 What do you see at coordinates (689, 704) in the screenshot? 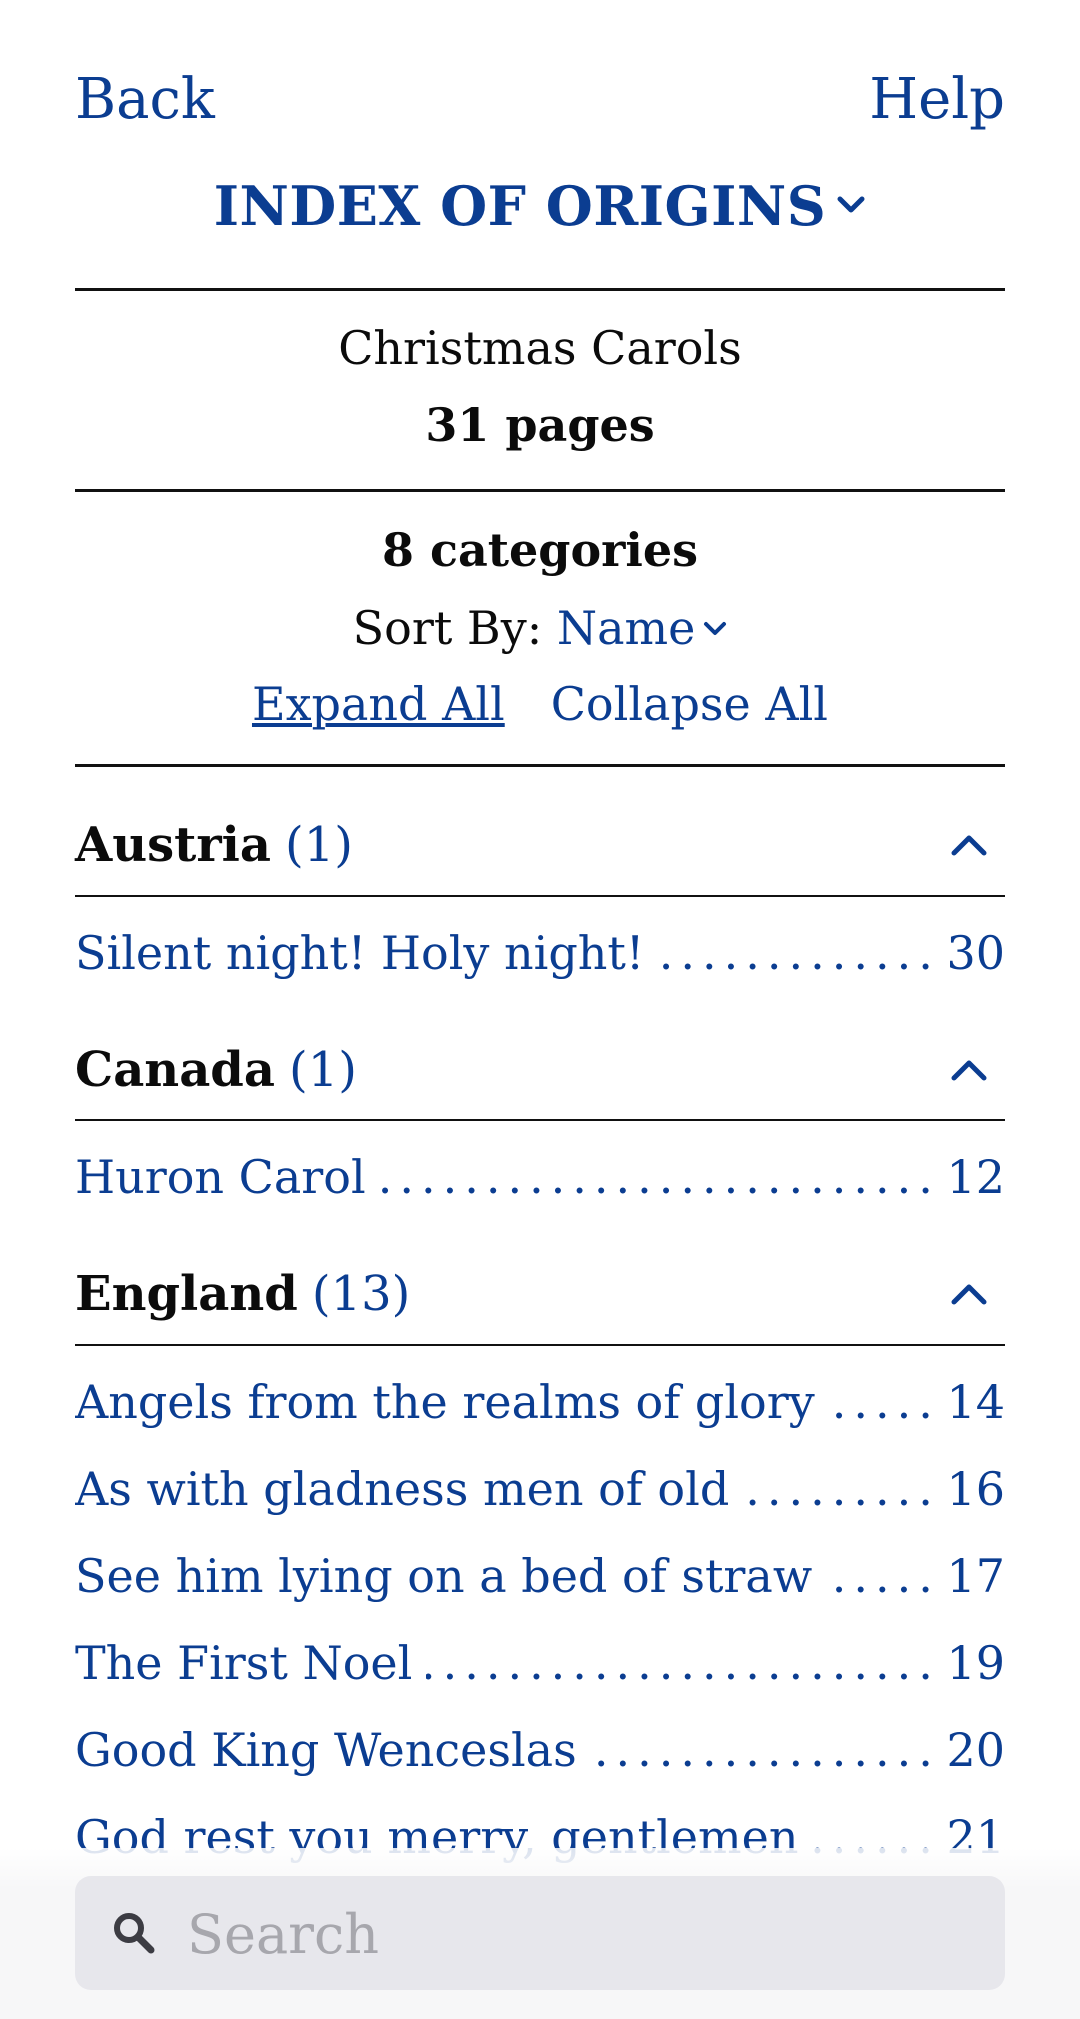
I see `collapse-all-link: Collapse All` at bounding box center [689, 704].